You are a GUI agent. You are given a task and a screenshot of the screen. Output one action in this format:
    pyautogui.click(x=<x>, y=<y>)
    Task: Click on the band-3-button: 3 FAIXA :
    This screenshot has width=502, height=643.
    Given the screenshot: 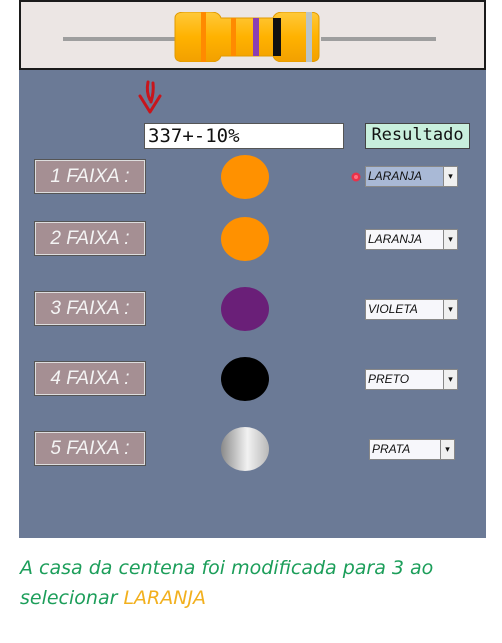 What is the action you would take?
    pyautogui.click(x=90, y=308)
    